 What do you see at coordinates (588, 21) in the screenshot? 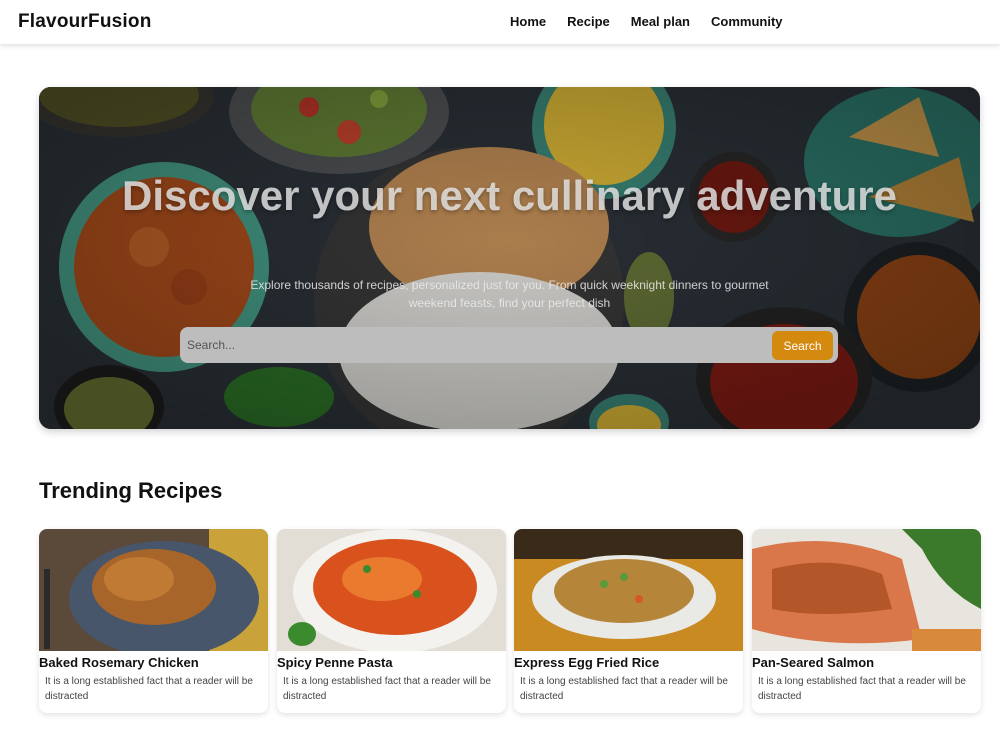
I see `nav-link-recipe: Recipe` at bounding box center [588, 21].